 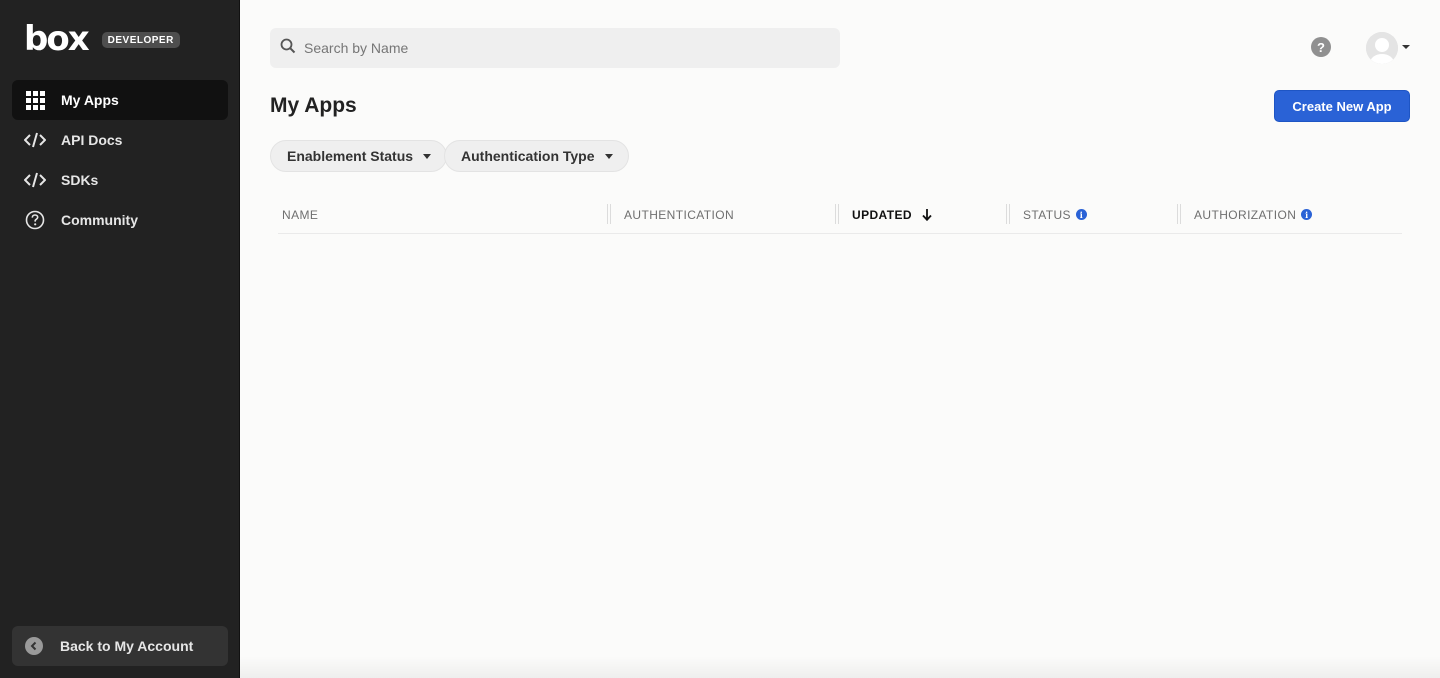 I want to click on filter-label: Enablement Status, so click(x=350, y=156).